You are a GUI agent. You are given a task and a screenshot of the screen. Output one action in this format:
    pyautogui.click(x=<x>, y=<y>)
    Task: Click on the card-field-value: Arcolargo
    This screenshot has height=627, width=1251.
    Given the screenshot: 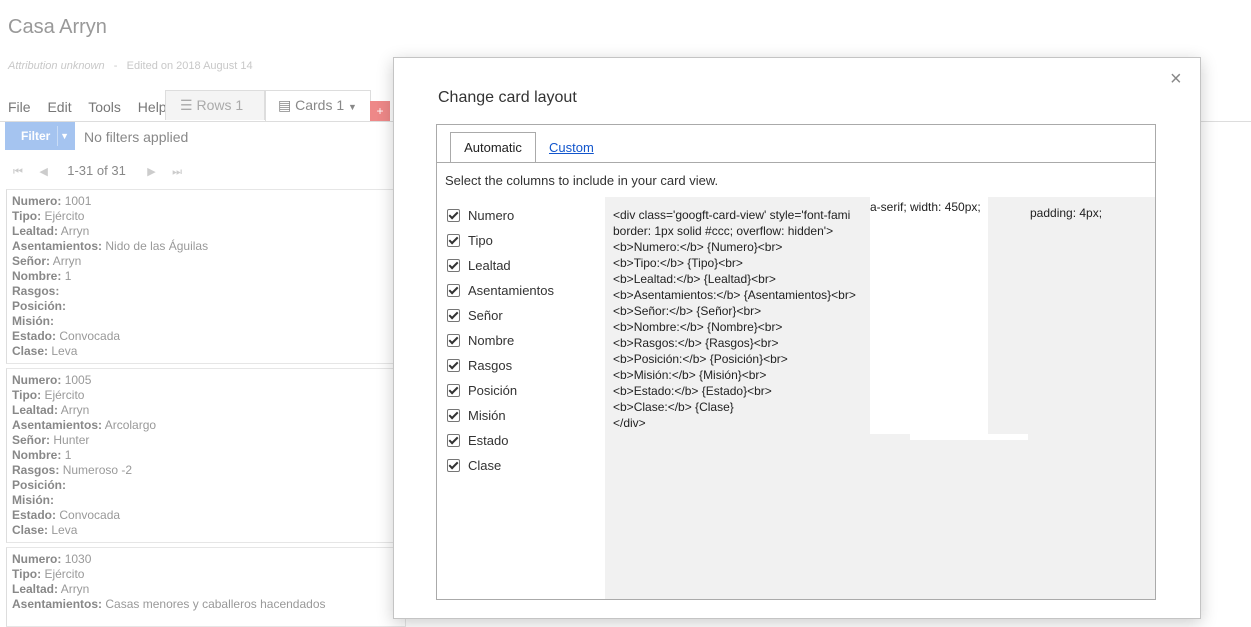 What is the action you would take?
    pyautogui.click(x=130, y=425)
    